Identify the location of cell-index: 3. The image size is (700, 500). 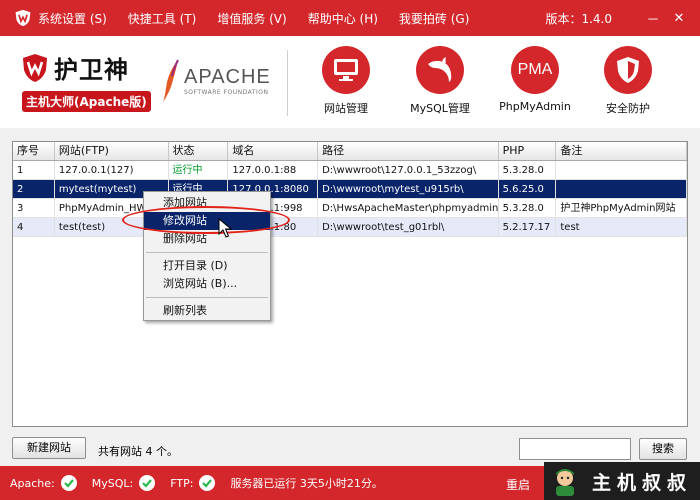
(34, 208).